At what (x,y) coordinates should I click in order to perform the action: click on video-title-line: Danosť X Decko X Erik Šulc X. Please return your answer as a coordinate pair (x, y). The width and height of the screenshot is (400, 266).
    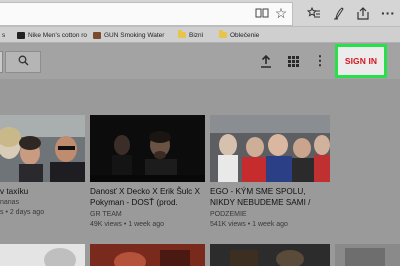
    Looking at the image, I should click on (145, 191).